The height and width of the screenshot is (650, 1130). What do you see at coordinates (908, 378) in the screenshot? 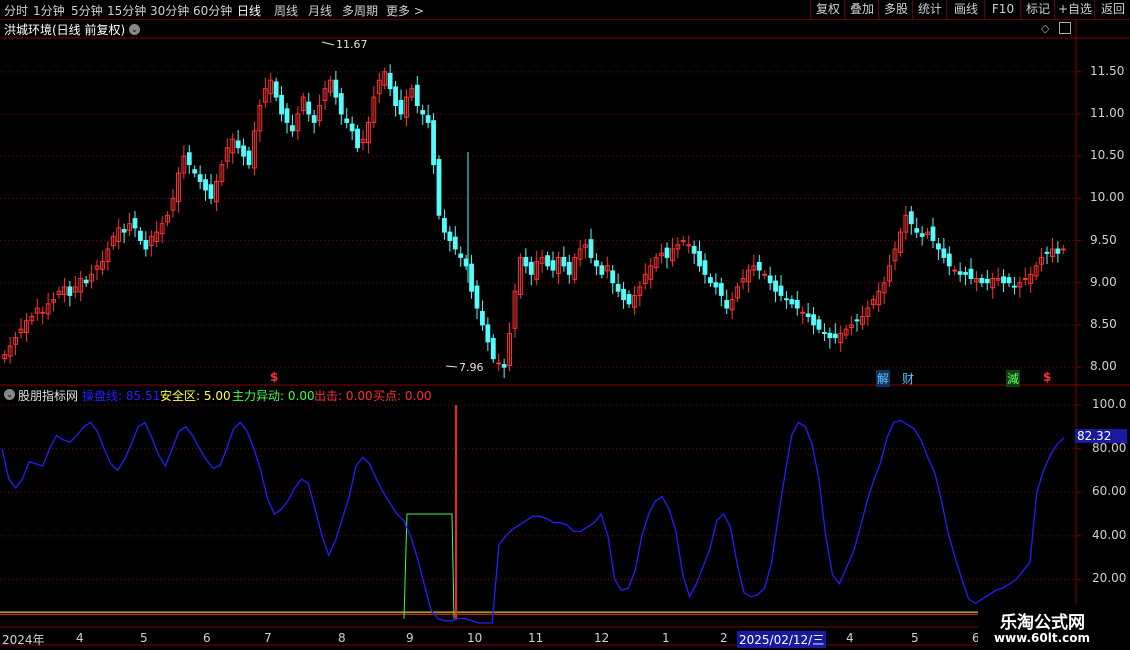
I see `event-marker-finance: 财` at bounding box center [908, 378].